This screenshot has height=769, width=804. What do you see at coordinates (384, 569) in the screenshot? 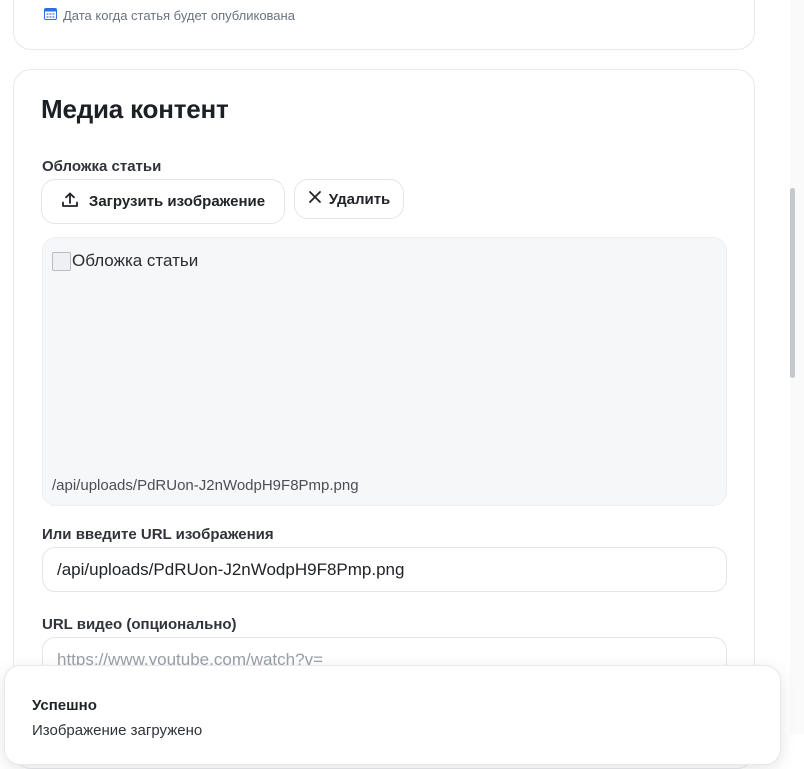
I see `image-url-input` at bounding box center [384, 569].